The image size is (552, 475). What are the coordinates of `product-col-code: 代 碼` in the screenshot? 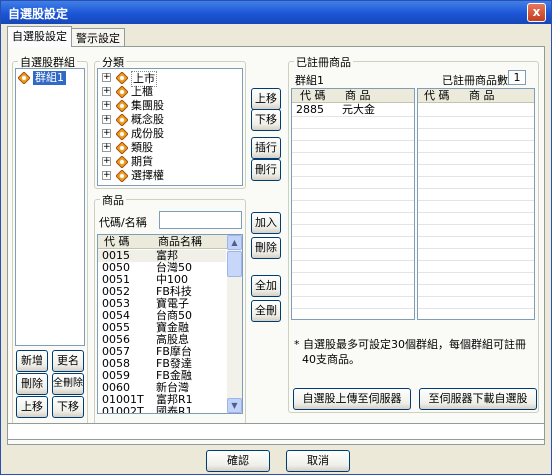 It's located at (117, 242).